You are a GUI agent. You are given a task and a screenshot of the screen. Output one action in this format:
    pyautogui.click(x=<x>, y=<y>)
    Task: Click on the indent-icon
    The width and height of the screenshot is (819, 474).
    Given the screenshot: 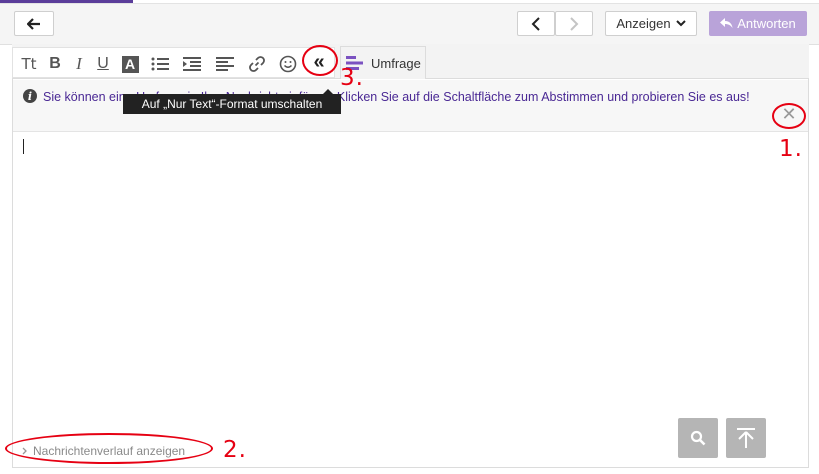 What is the action you would take?
    pyautogui.click(x=192, y=64)
    